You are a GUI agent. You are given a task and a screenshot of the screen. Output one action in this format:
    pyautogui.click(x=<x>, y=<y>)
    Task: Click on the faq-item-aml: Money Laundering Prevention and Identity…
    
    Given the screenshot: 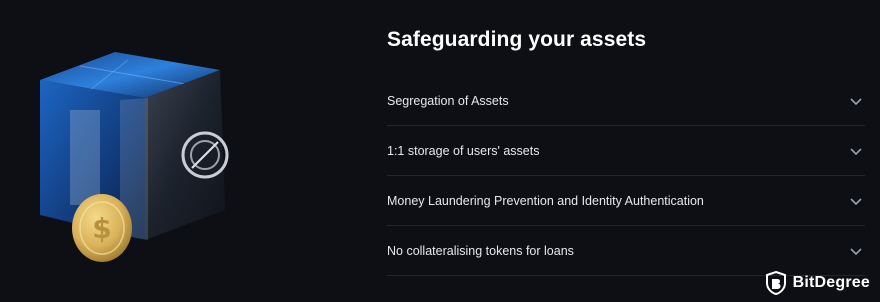 What is the action you would take?
    pyautogui.click(x=626, y=201)
    